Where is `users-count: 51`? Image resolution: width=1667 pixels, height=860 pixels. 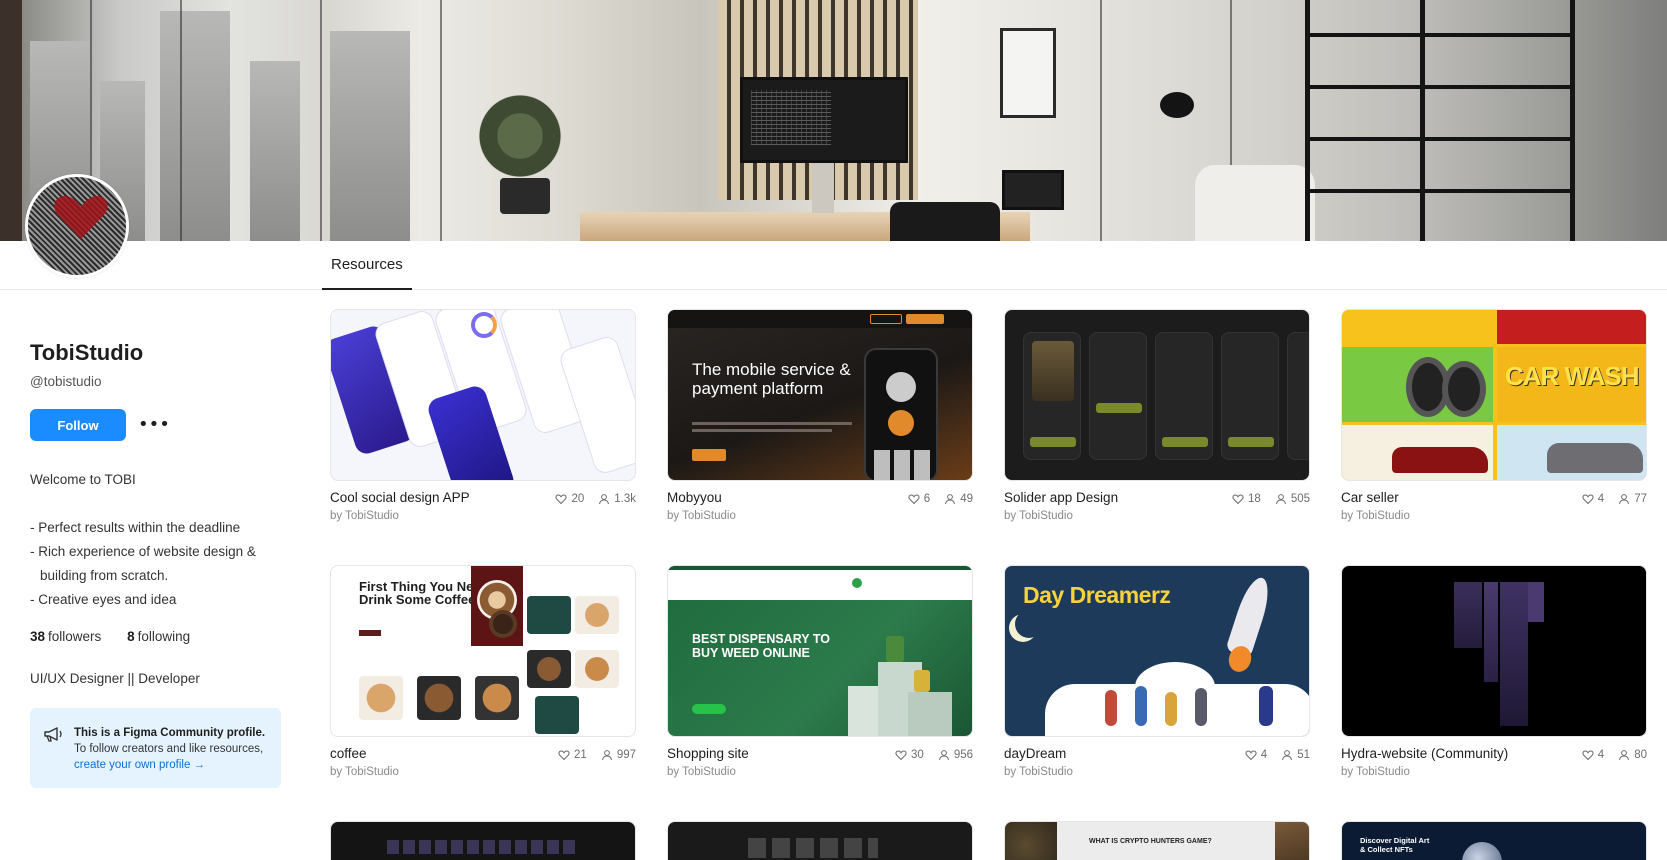
users-count: 51 is located at coordinates (1303, 755).